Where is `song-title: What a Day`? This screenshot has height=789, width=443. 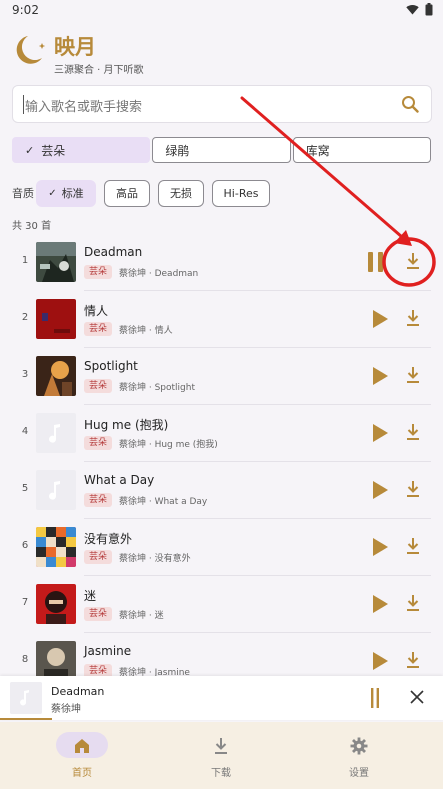 song-title: What a Day is located at coordinates (119, 480).